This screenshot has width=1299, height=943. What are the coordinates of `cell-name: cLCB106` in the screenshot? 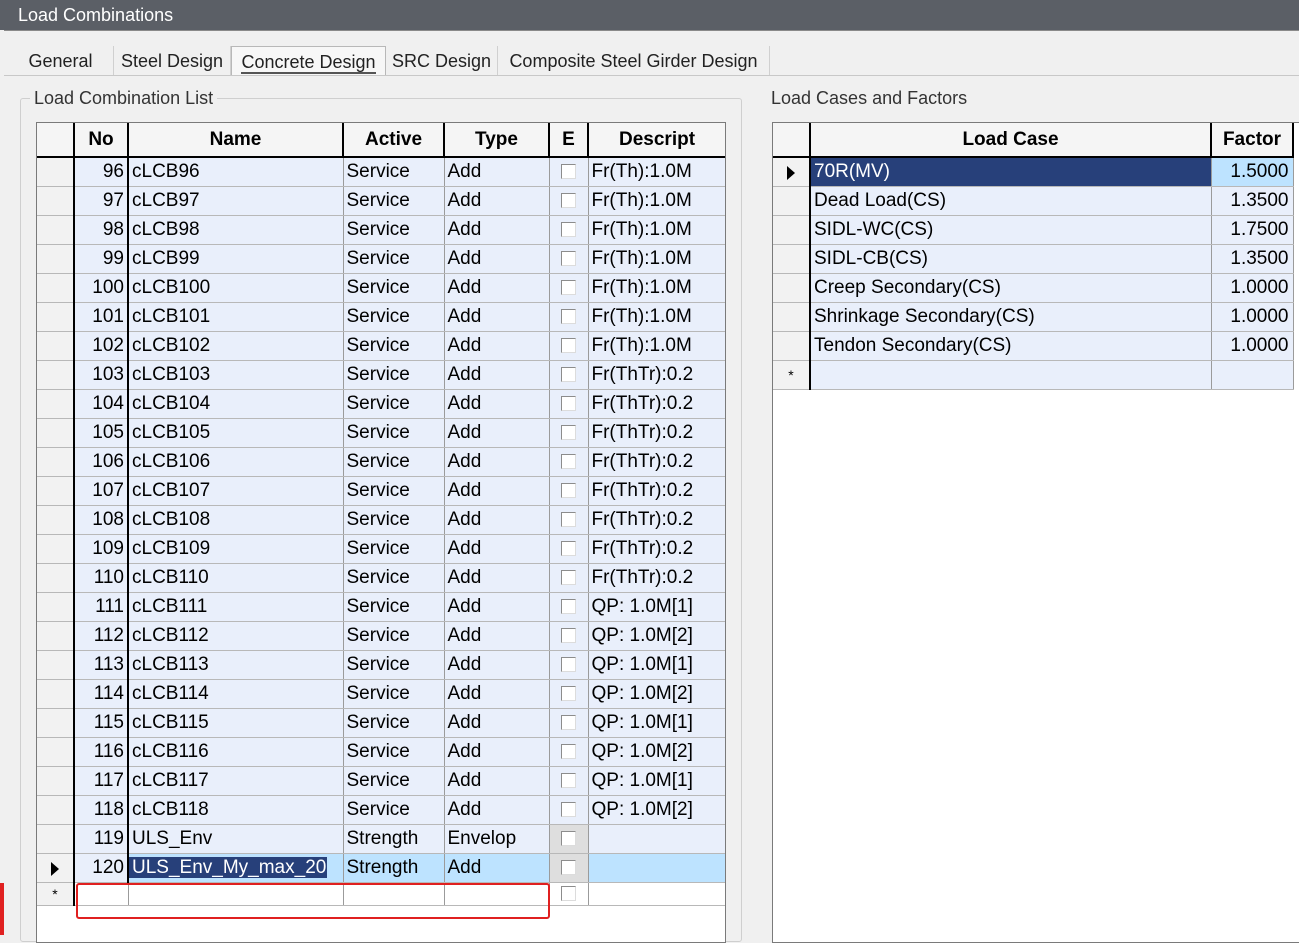 It's located at (236, 462).